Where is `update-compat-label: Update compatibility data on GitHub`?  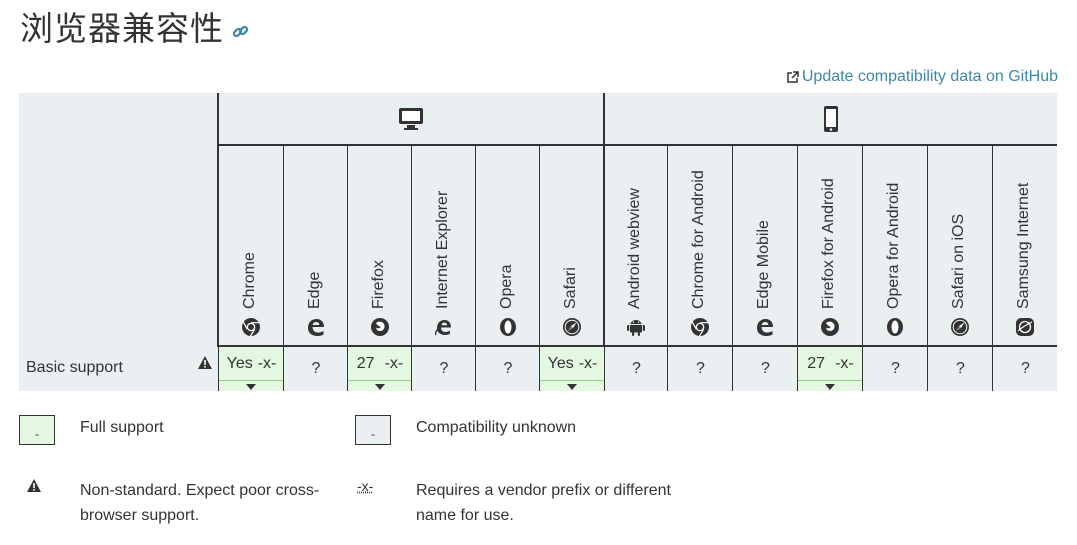
update-compat-label: Update compatibility data on GitHub is located at coordinates (929, 76).